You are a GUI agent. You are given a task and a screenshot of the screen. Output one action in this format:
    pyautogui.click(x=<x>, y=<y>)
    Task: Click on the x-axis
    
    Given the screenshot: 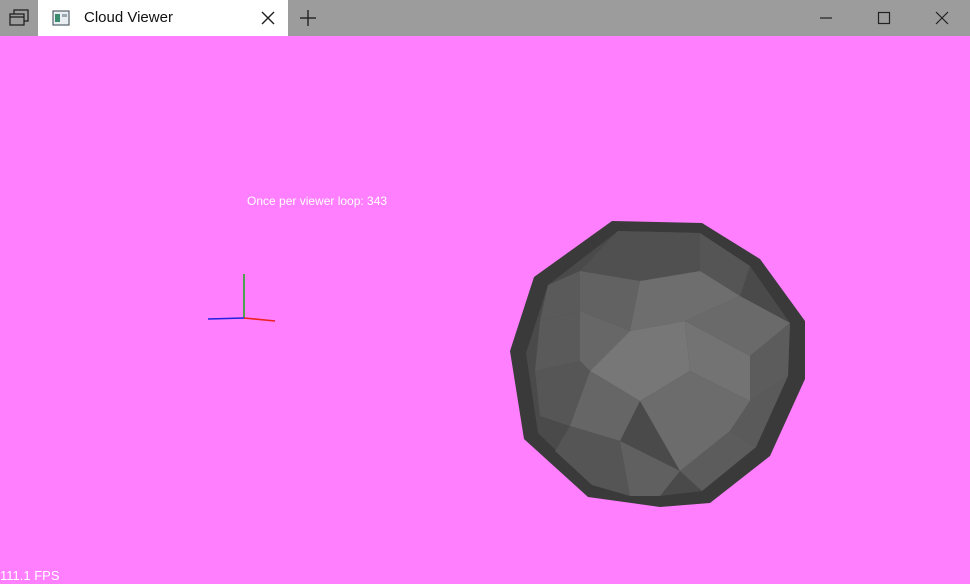 What is the action you would take?
    pyautogui.click(x=259, y=319)
    